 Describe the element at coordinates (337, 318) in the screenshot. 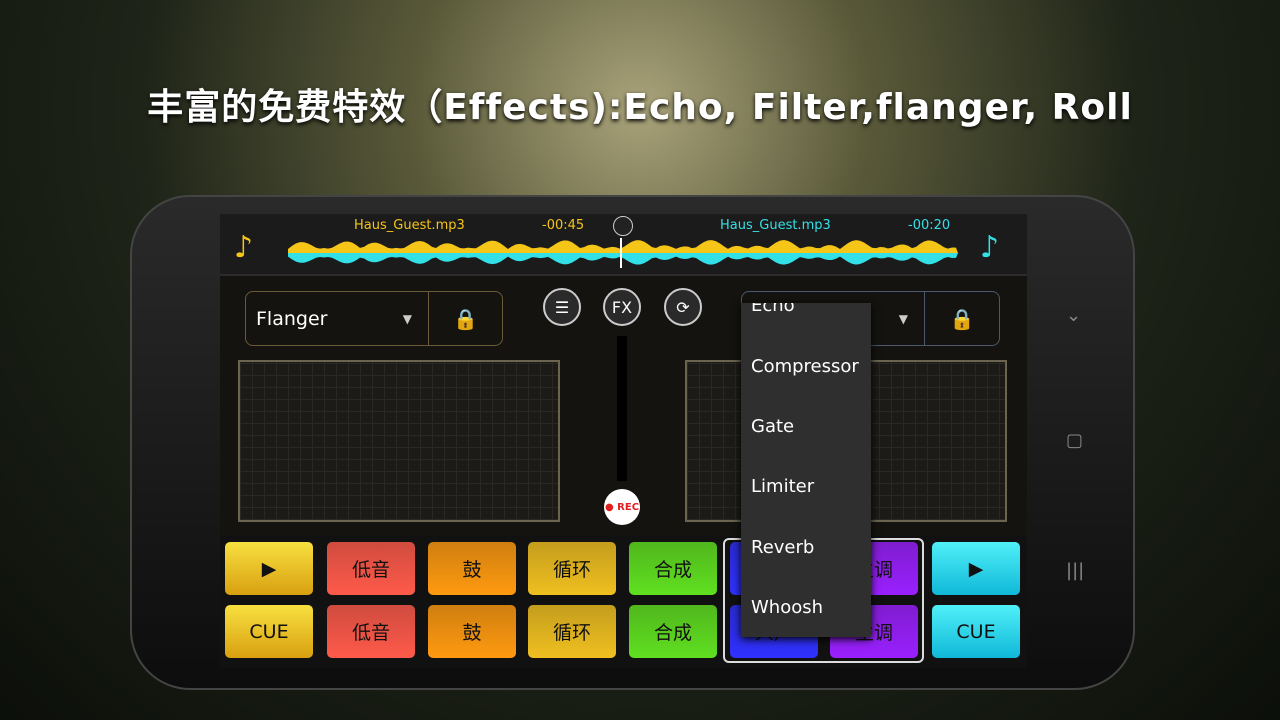

I see `deck-a-effect-select: Flanger ▼` at that location.